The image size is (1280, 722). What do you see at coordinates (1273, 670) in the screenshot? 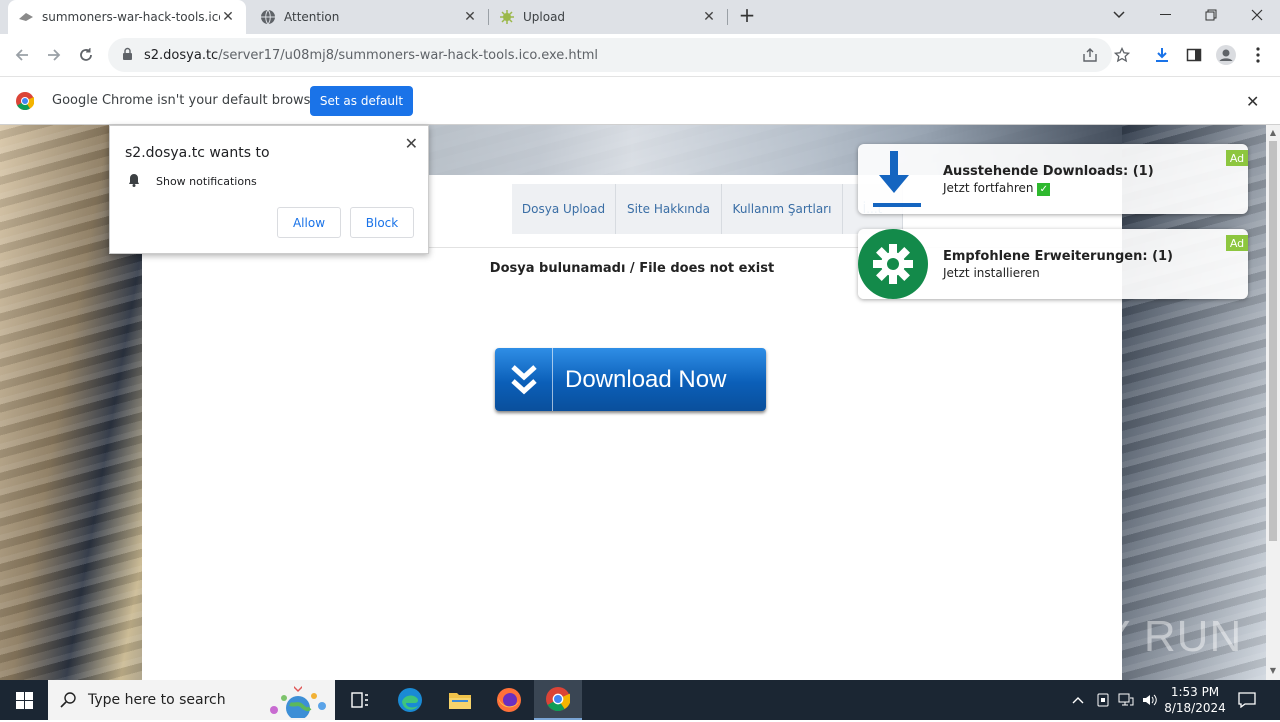
I see `scroll-down-icon: ▼` at bounding box center [1273, 670].